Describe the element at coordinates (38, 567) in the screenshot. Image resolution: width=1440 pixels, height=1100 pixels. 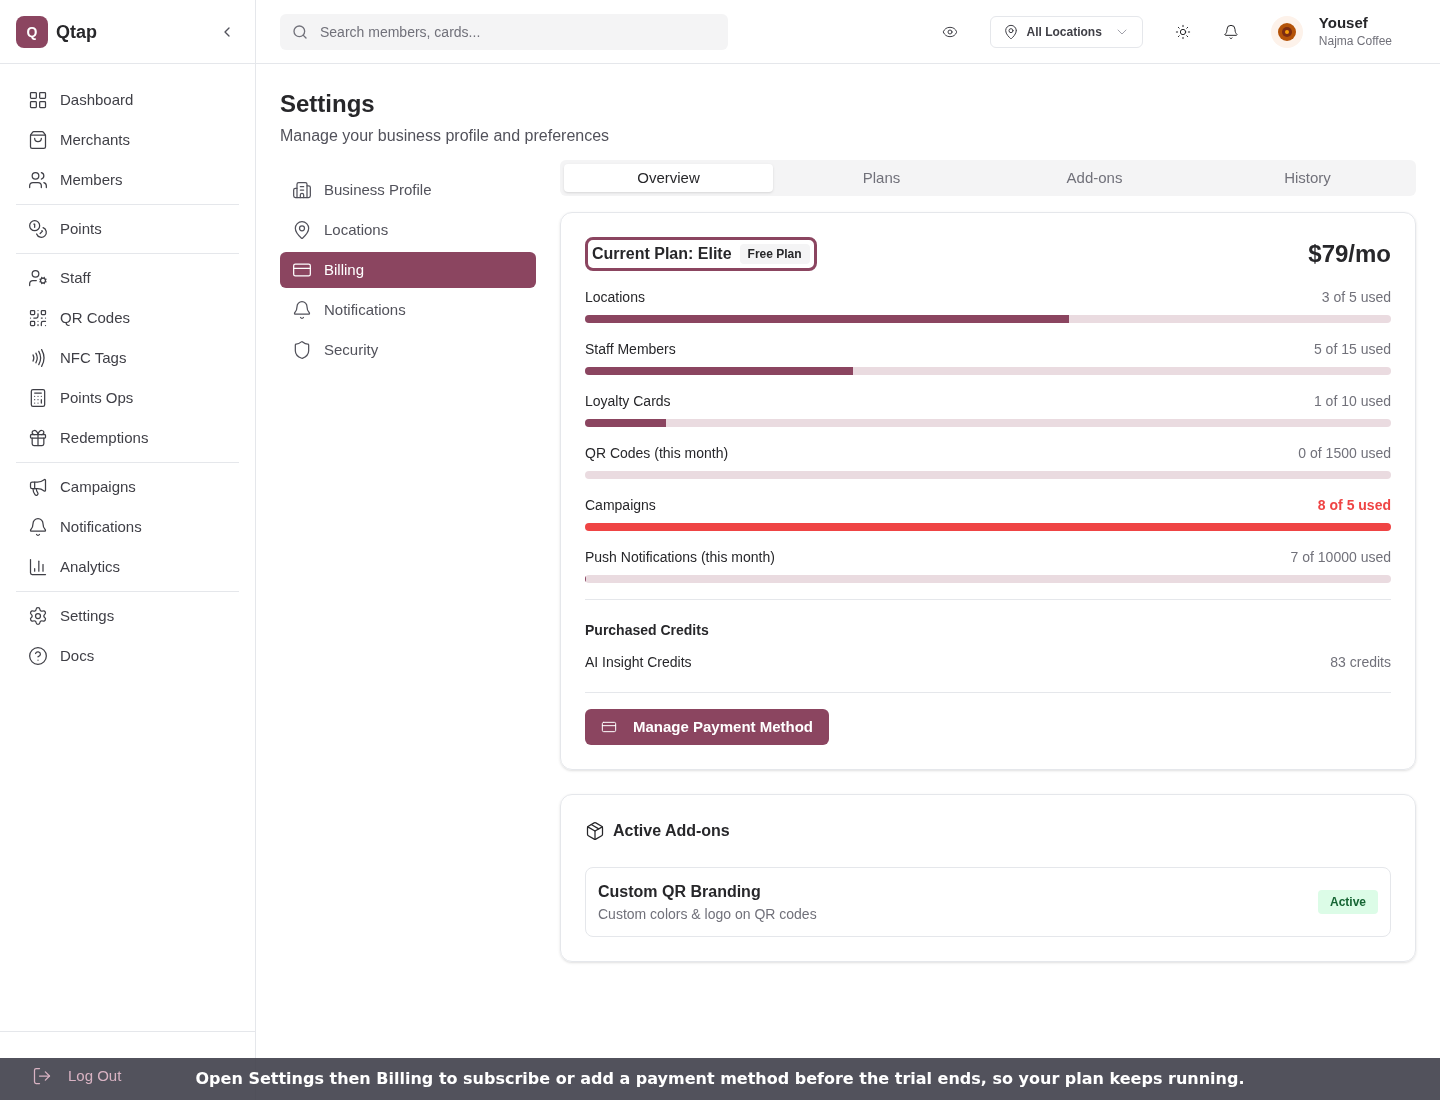
I see `bar-chart-icon` at that location.